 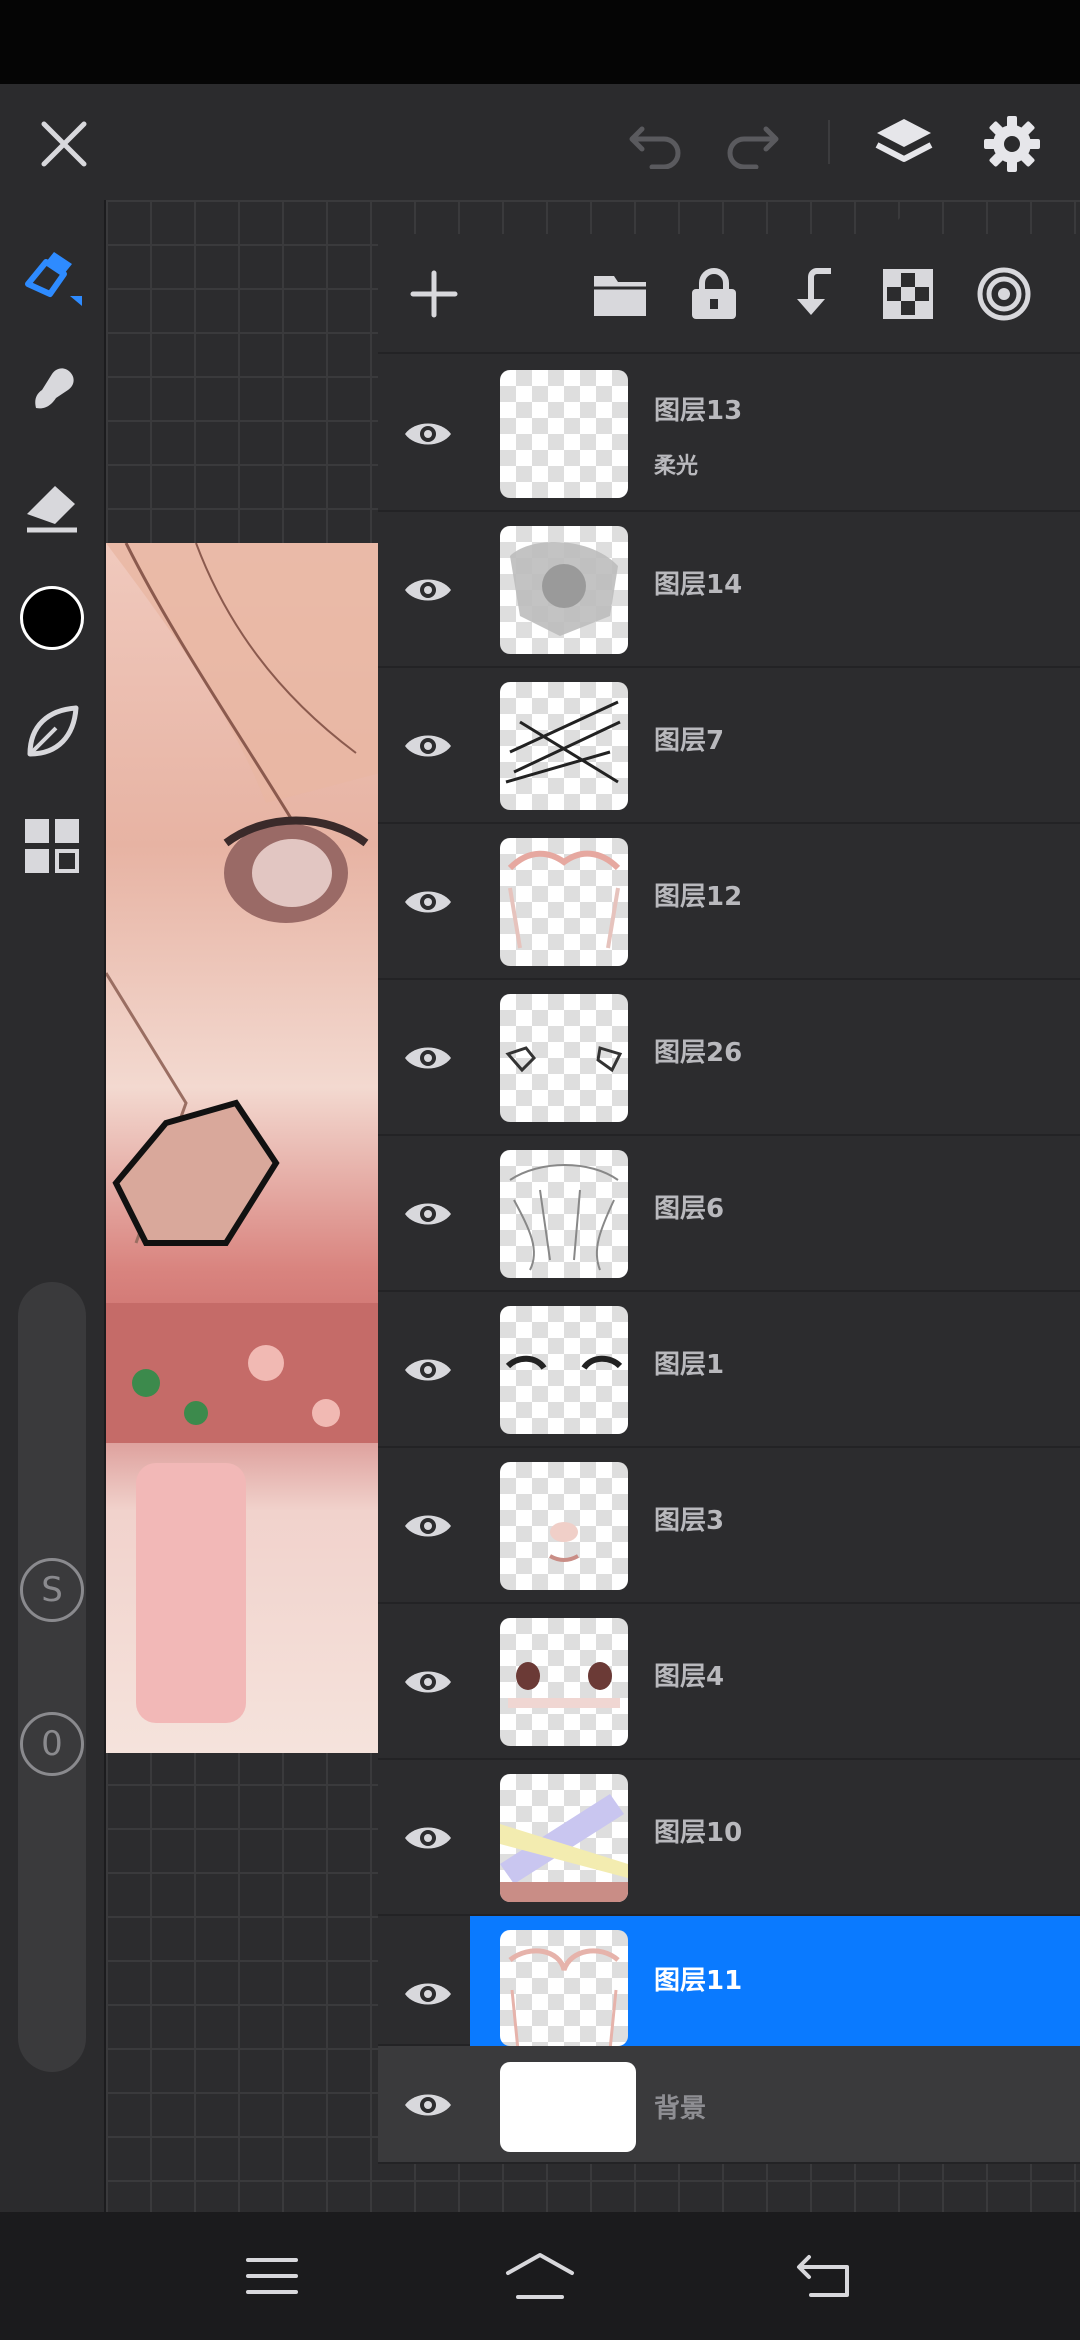 I want to click on size-button: S, so click(x=52, y=1590).